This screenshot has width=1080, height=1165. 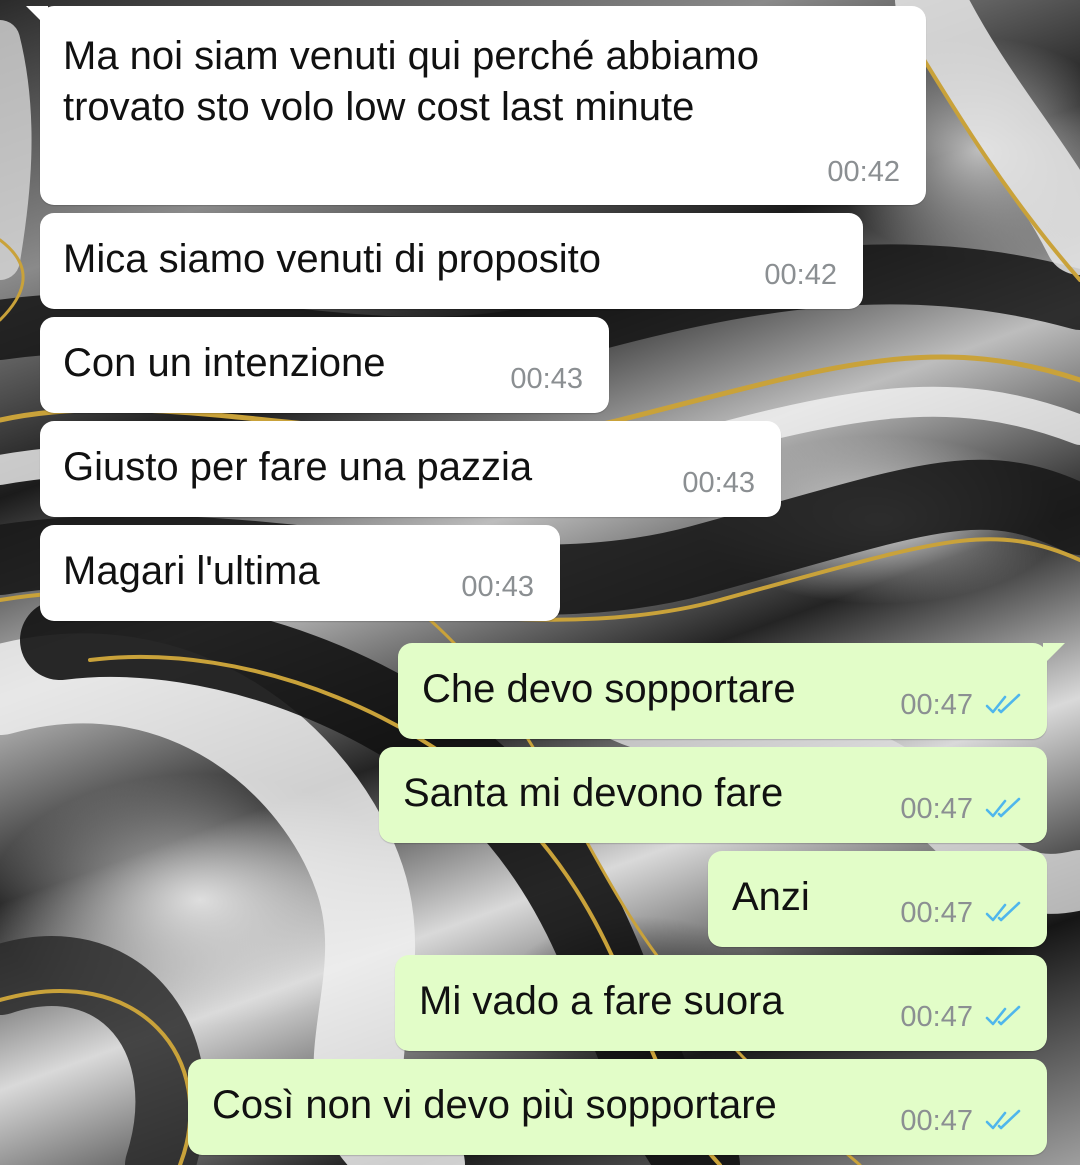 I want to click on message-bubble-outgoing: Santa mi devono fare 00:47, so click(x=713, y=795).